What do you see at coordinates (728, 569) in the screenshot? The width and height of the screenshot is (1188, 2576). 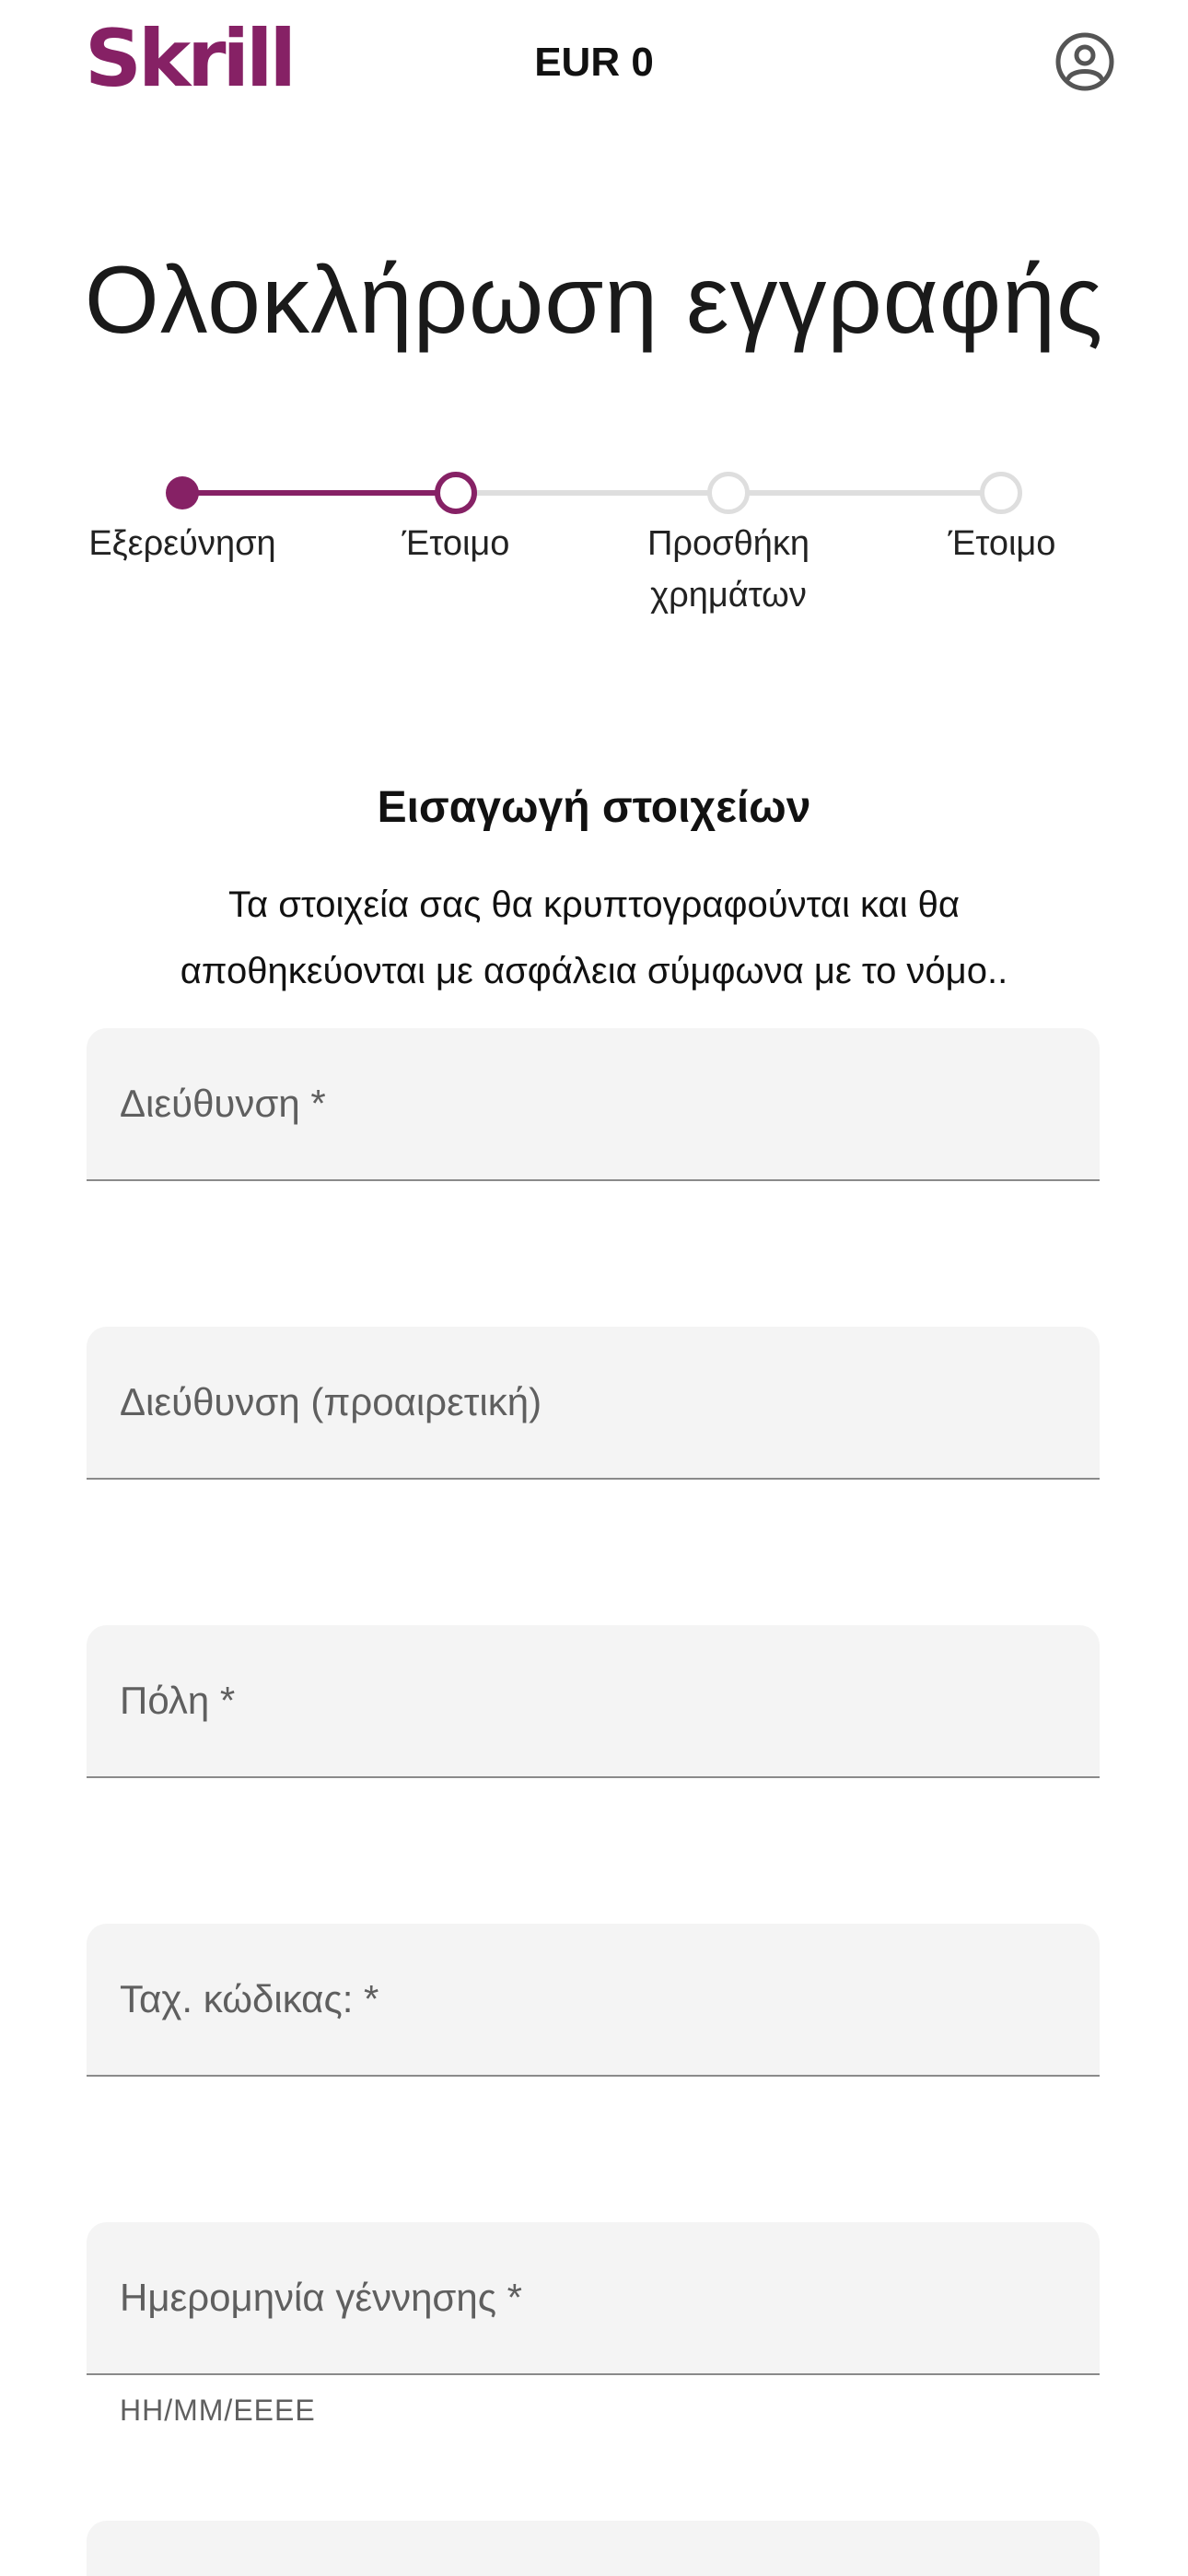 I see `step-3-label: Προσθήκη χρημάτων` at bounding box center [728, 569].